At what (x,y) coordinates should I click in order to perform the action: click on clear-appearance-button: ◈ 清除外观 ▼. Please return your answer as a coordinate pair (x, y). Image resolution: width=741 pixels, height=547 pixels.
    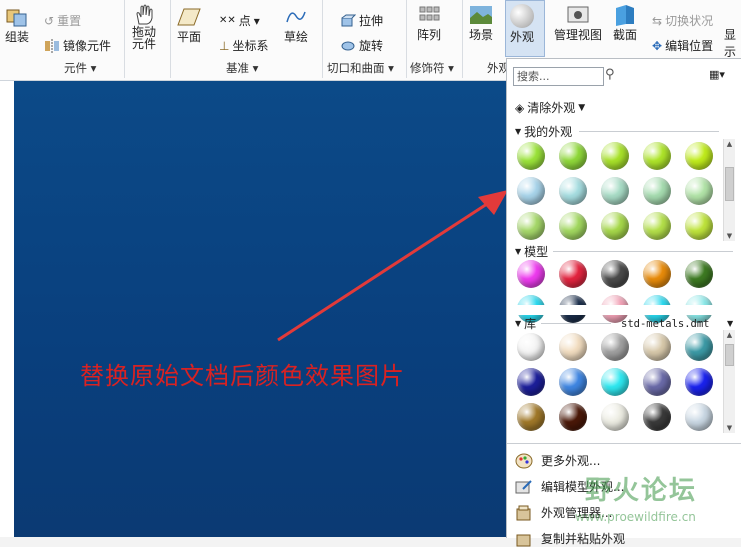
    Looking at the image, I should click on (550, 107).